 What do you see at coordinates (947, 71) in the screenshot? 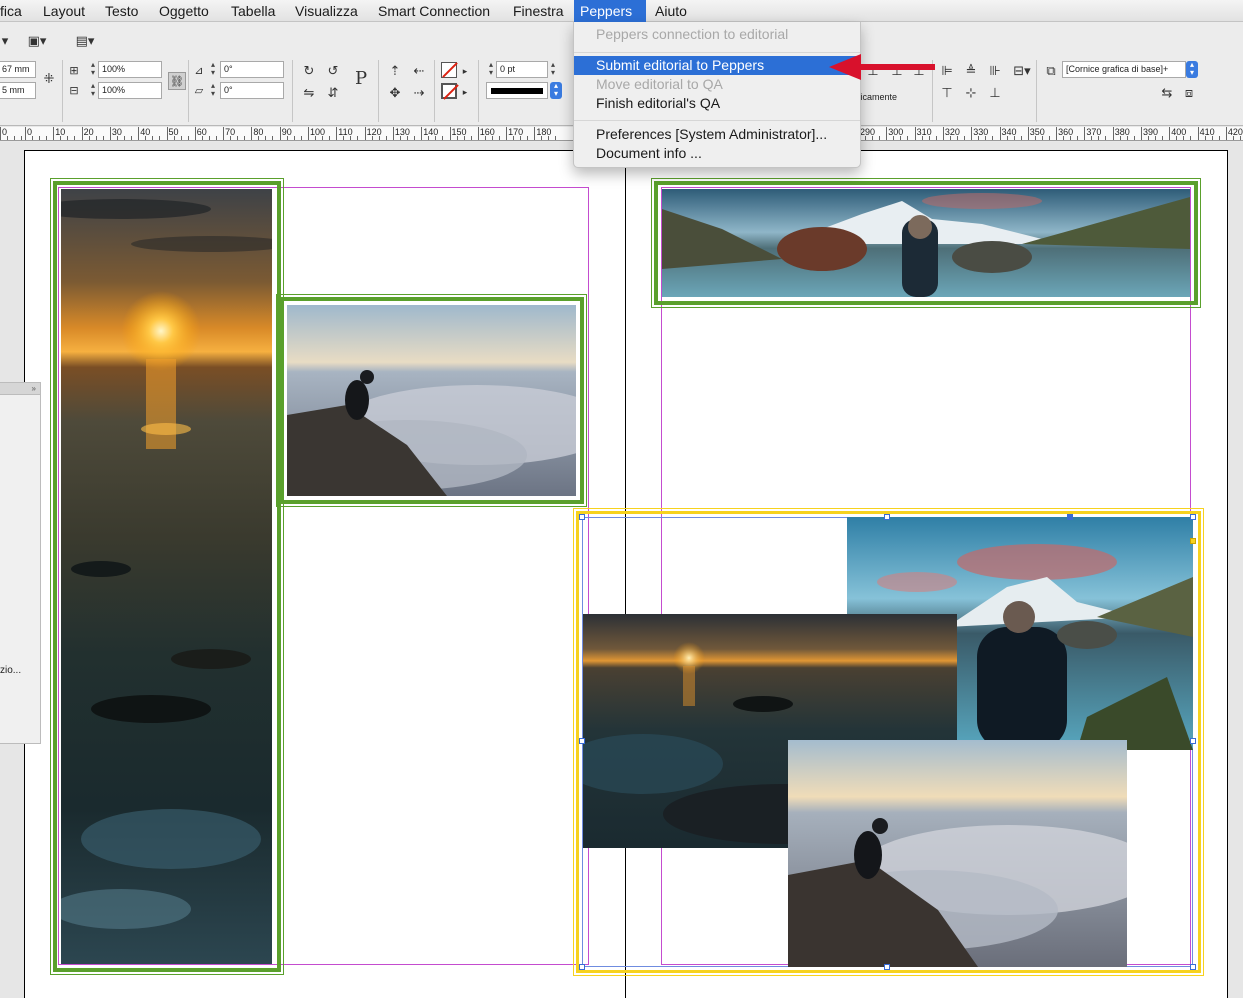
I see `align-left-icon: ⊫` at bounding box center [947, 71].